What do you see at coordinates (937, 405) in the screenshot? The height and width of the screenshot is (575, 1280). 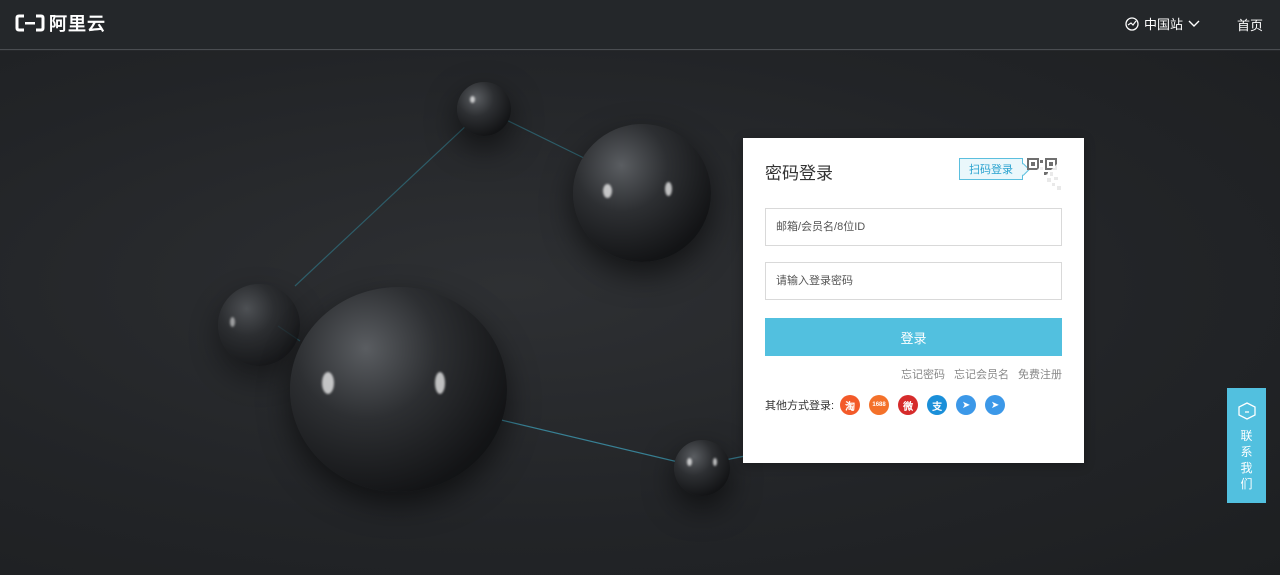 I see `alipay-icon: 支` at bounding box center [937, 405].